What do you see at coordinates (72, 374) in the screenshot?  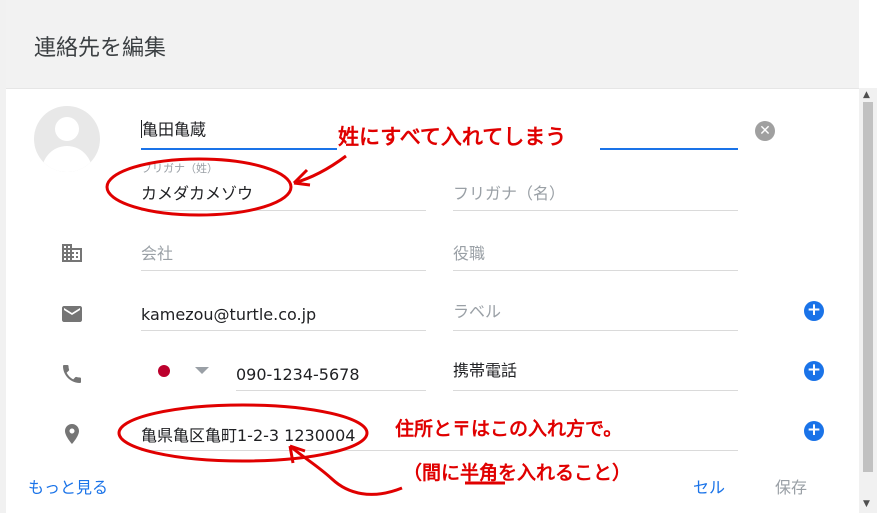 I see `phone-icon` at bounding box center [72, 374].